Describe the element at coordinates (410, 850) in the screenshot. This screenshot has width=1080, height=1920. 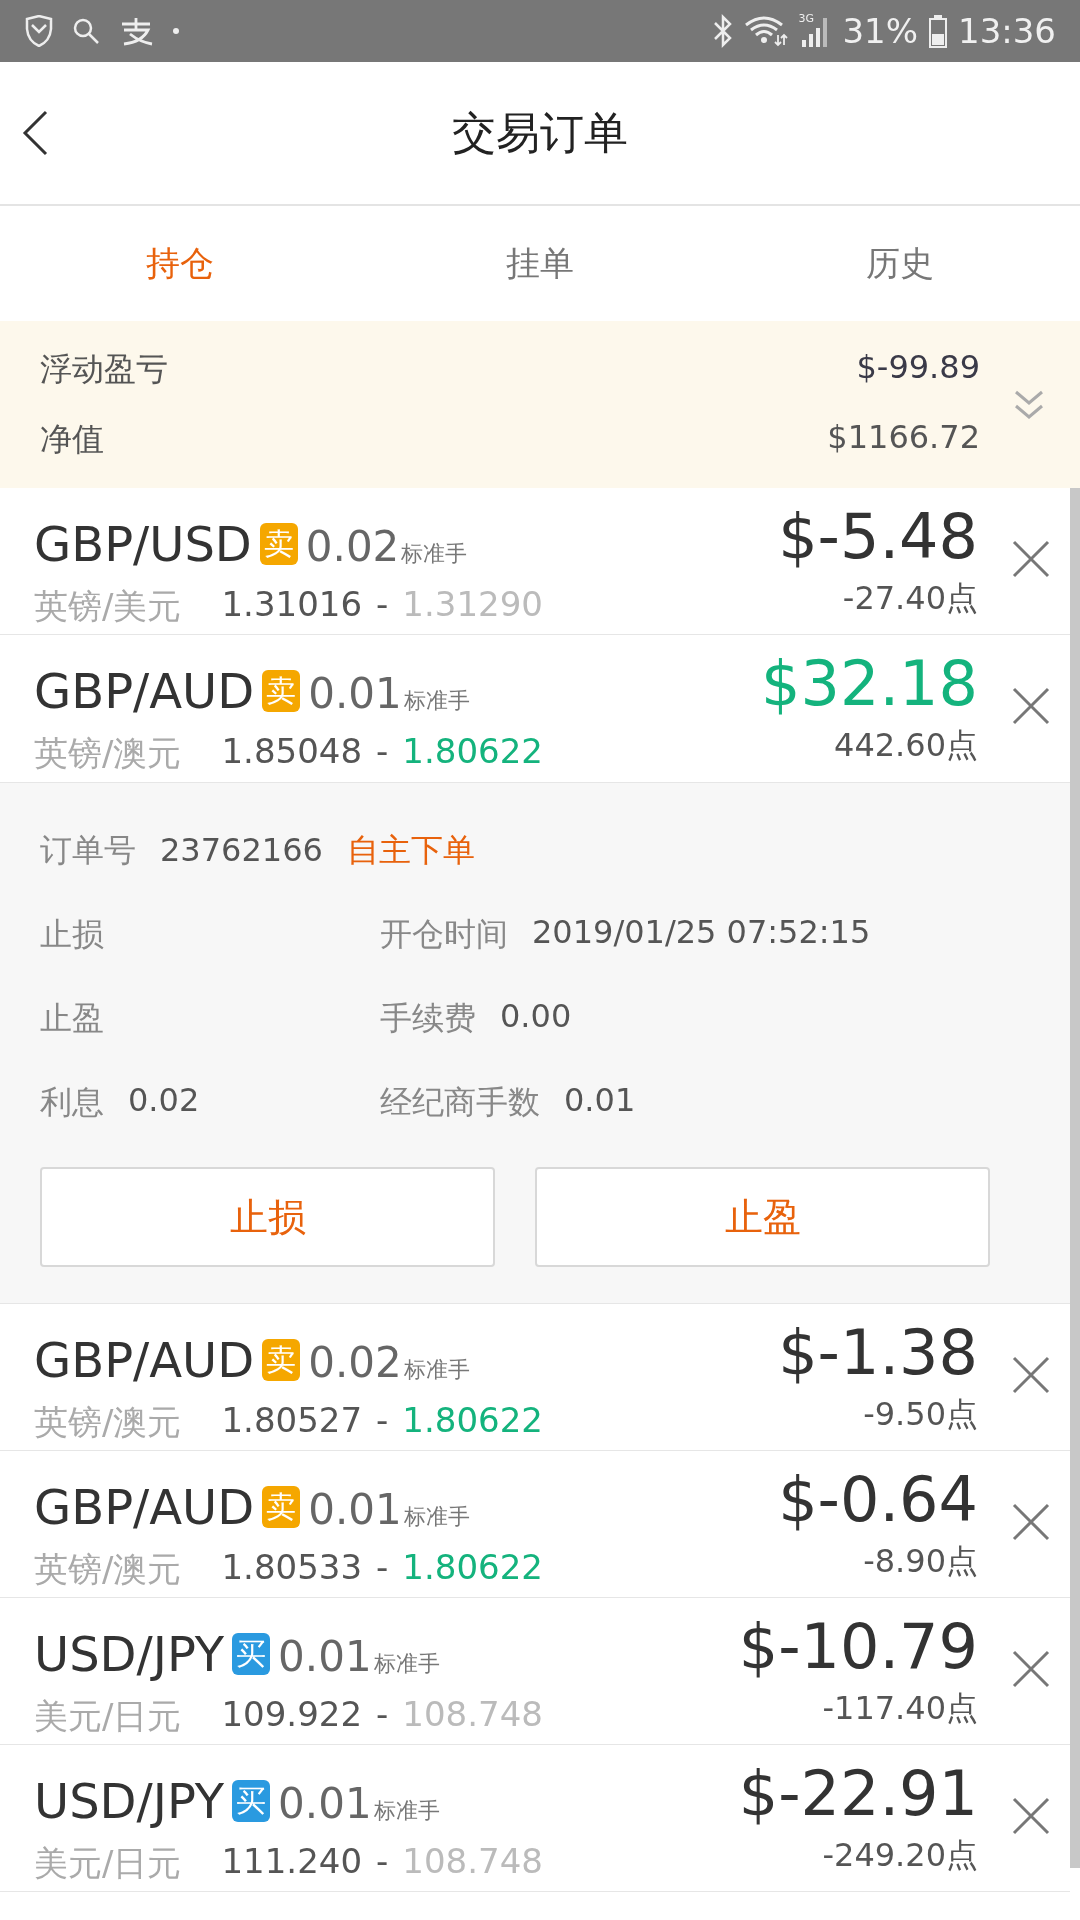
I see `order-type: 自主下单` at that location.